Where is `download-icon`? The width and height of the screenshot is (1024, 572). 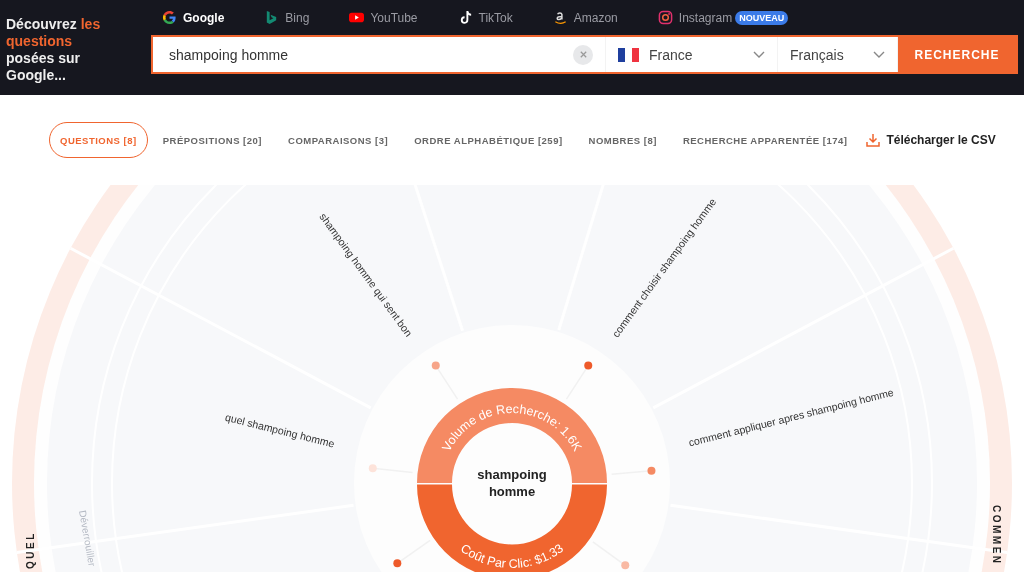 download-icon is located at coordinates (873, 140).